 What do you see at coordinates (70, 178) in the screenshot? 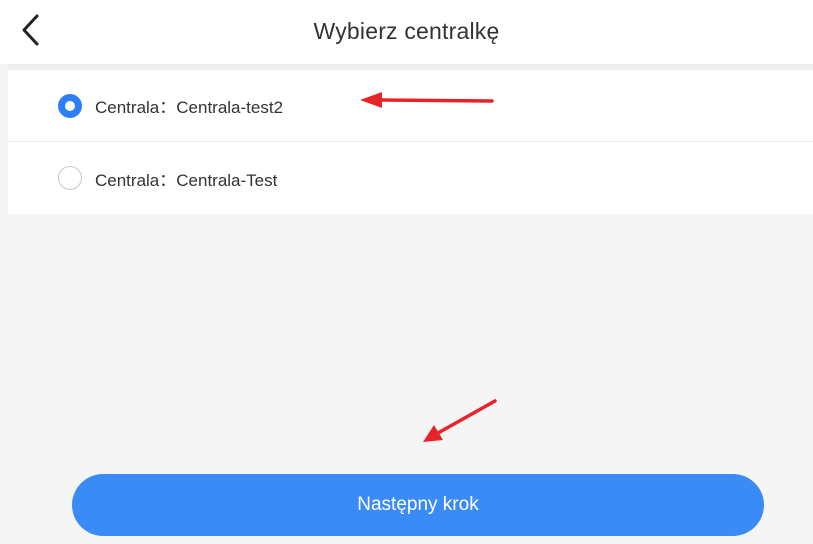
I see `radio-unselected-icon` at bounding box center [70, 178].